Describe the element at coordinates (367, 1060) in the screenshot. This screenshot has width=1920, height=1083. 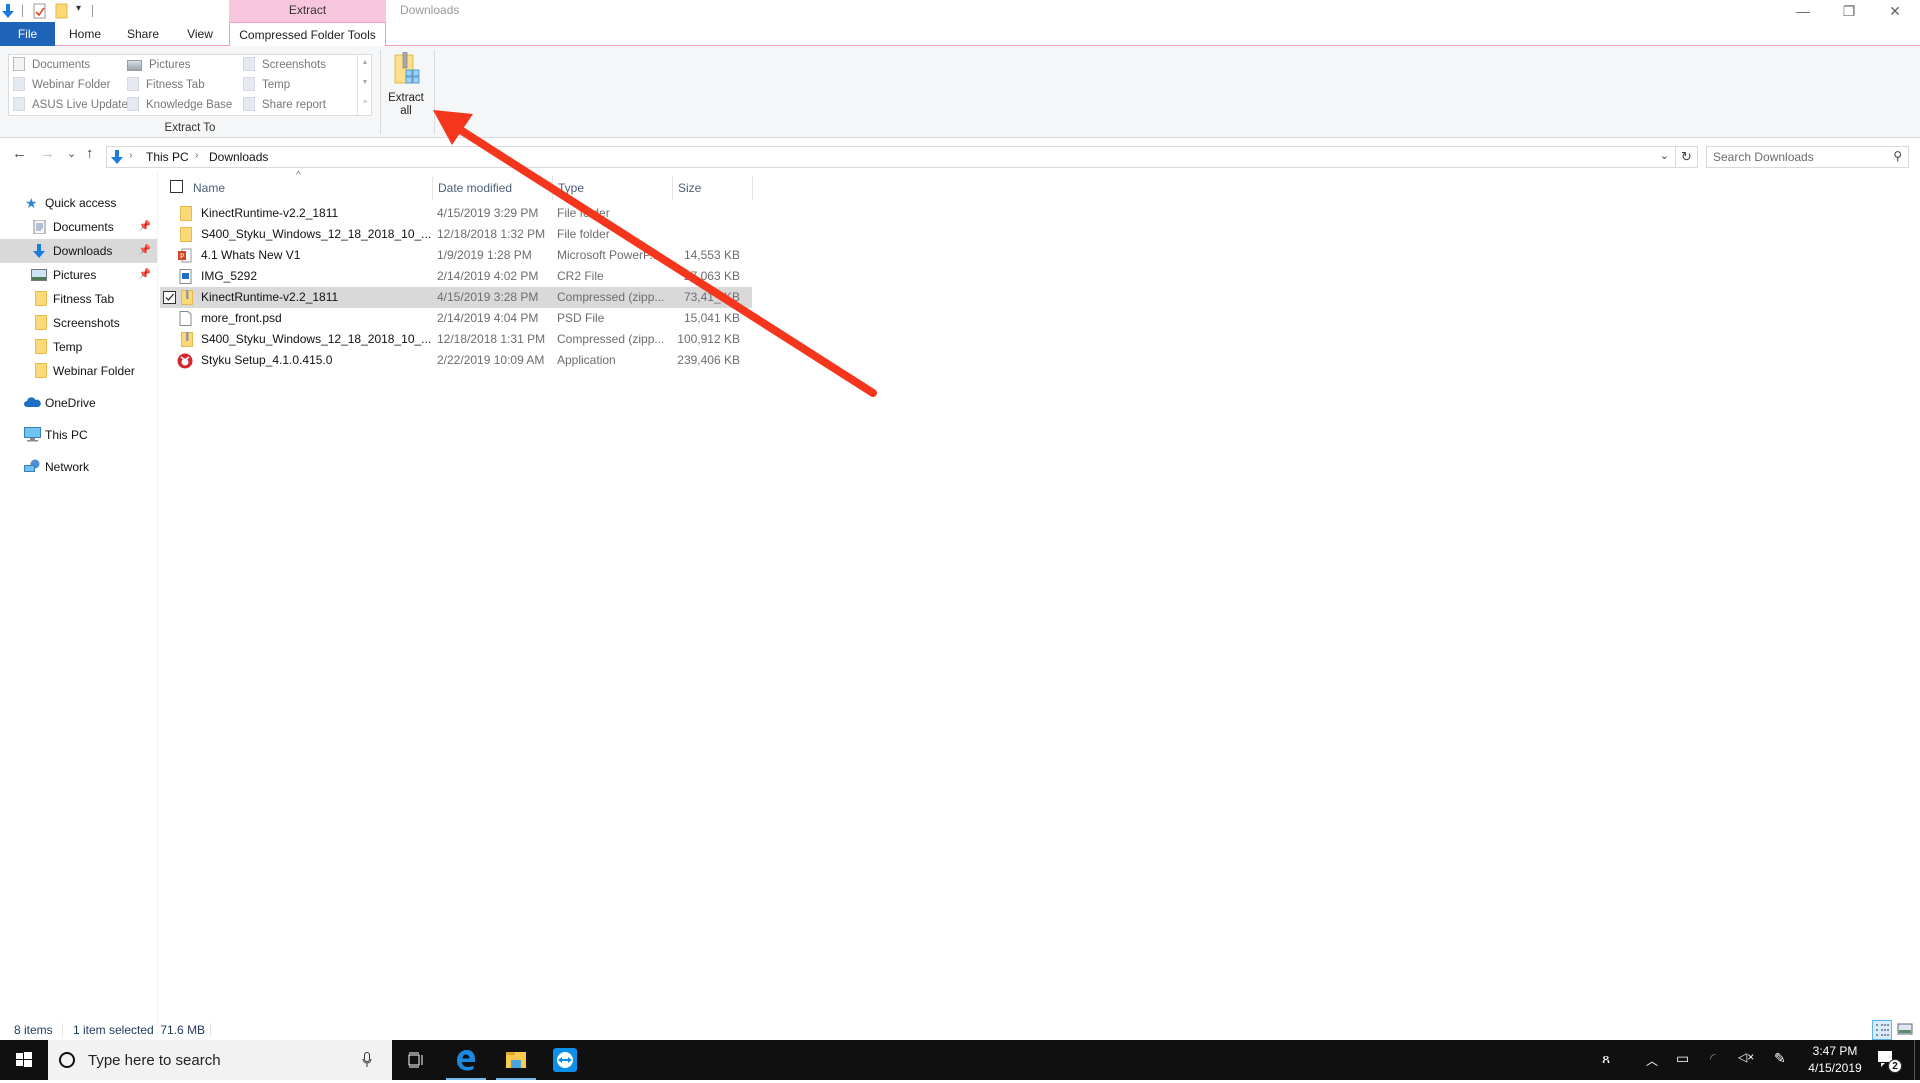
I see `microphone-icon` at that location.